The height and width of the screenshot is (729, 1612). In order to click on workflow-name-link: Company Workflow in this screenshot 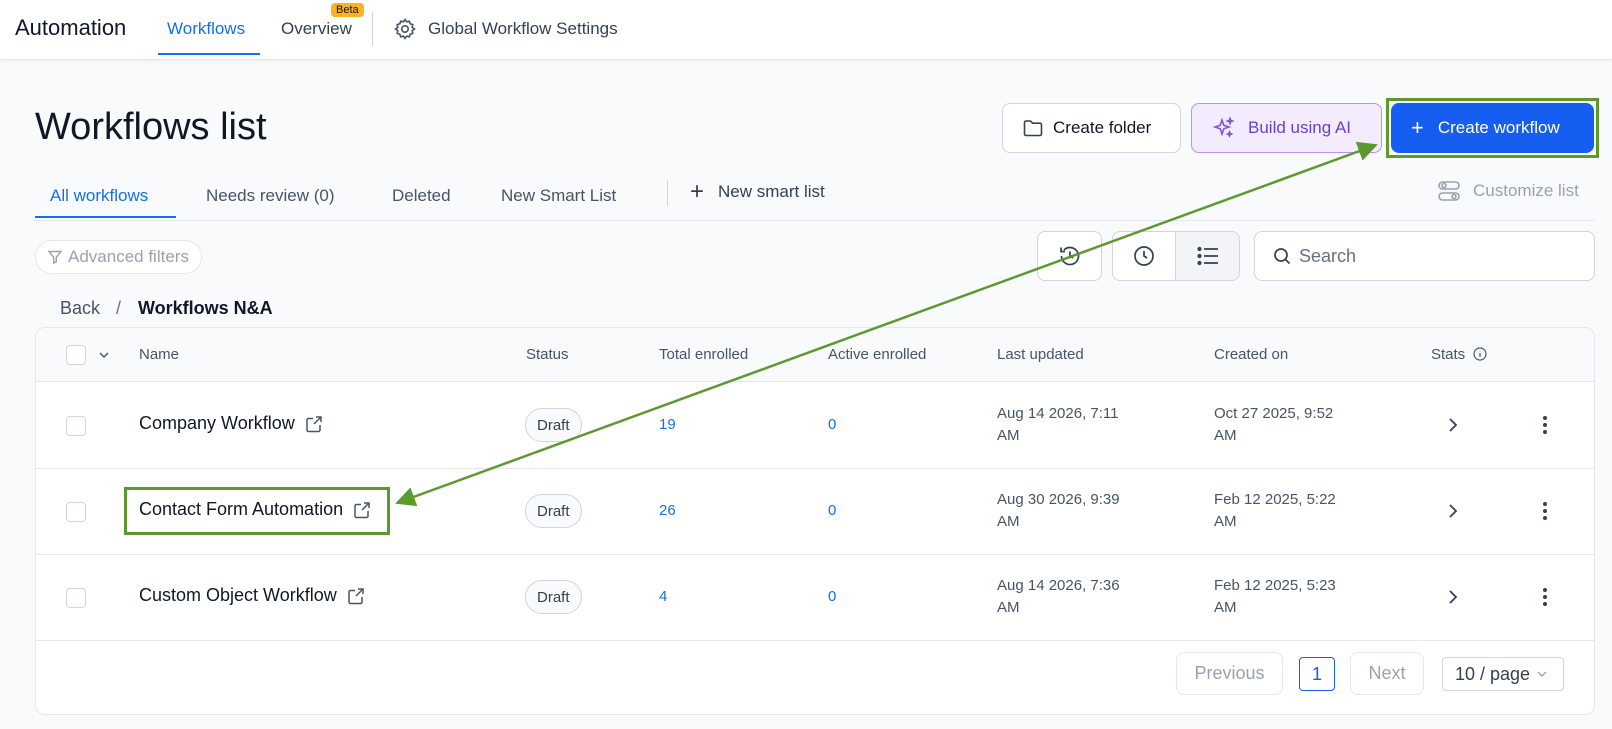, I will do `click(231, 423)`.